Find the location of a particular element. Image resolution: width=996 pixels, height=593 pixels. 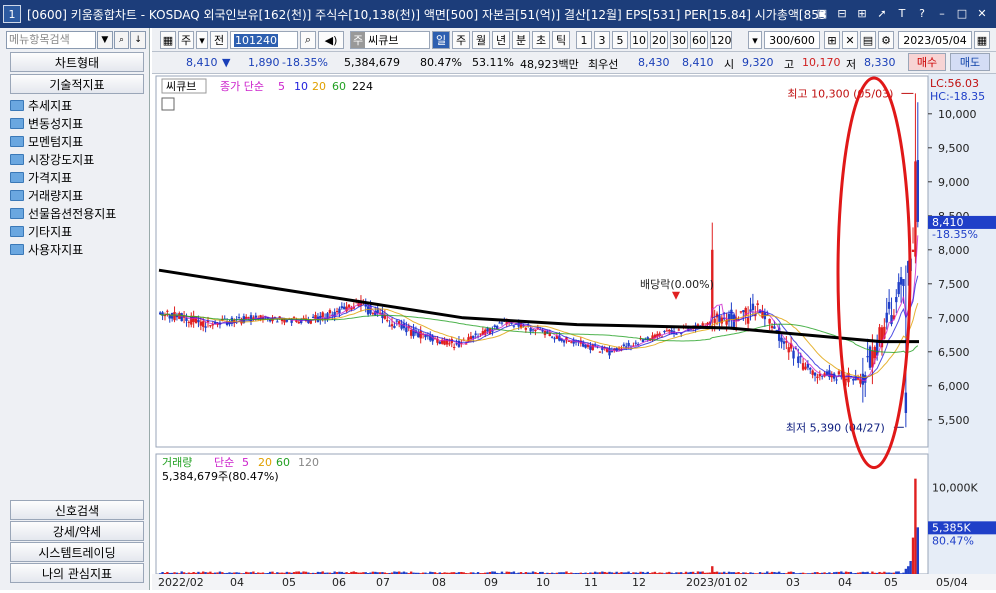

minute-30: 30 is located at coordinates (679, 40).